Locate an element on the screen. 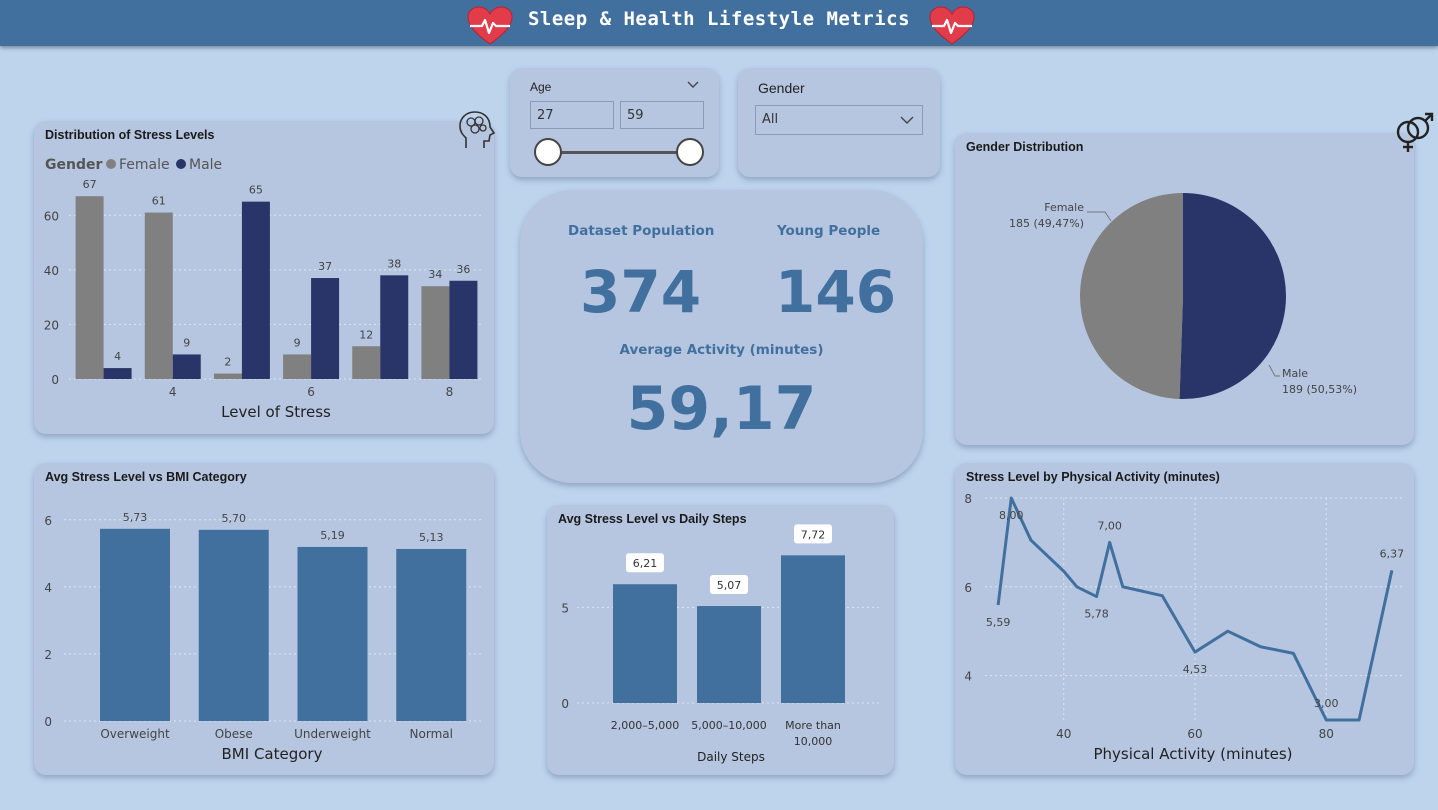  age-slider-min-handle is located at coordinates (548, 152).